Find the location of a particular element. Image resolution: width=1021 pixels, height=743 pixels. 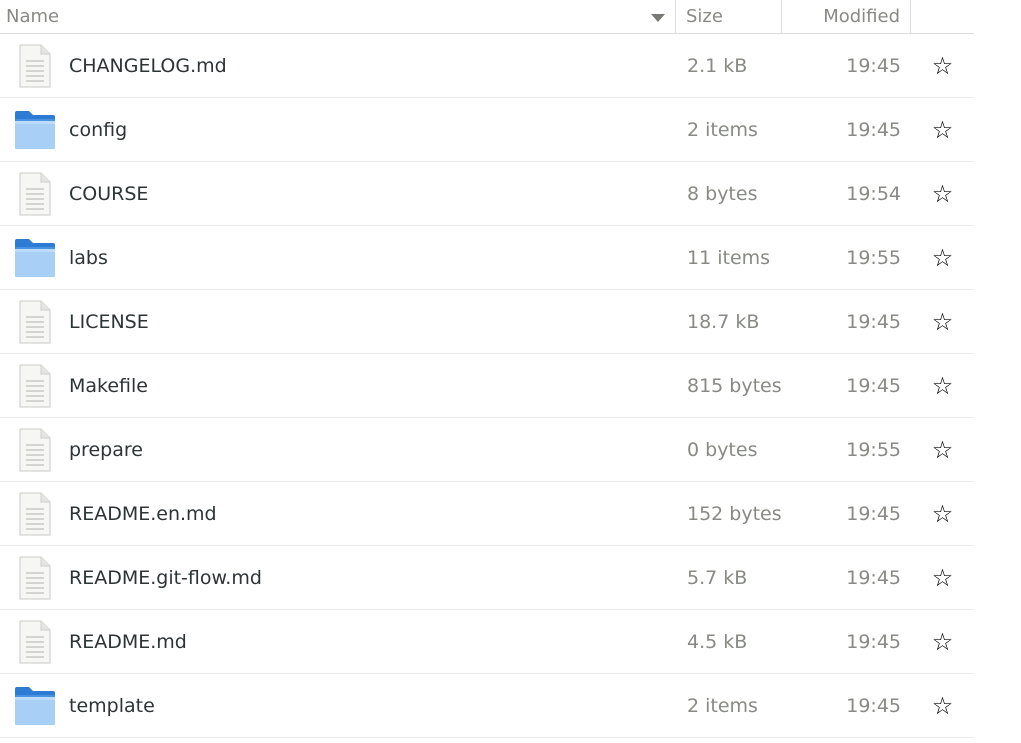

file-size: 152 bytes is located at coordinates (734, 513).